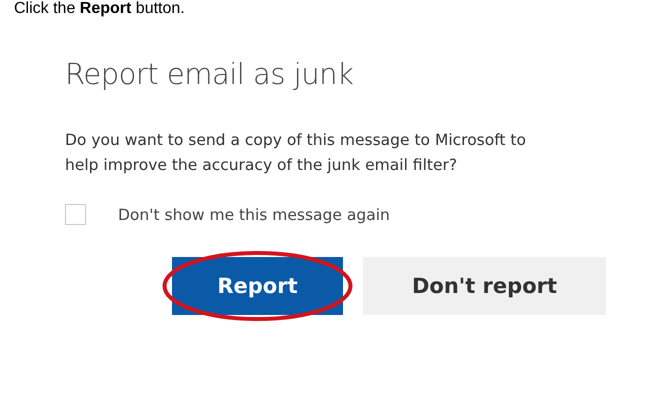  What do you see at coordinates (209, 74) in the screenshot?
I see `dialog-title: Report email as junk` at bounding box center [209, 74].